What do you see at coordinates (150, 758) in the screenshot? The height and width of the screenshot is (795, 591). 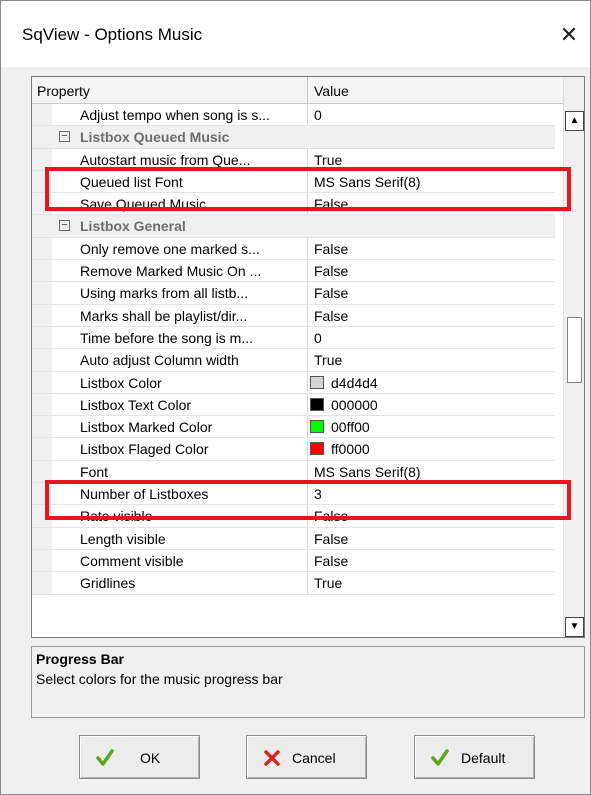 I see `ok-label: OK` at bounding box center [150, 758].